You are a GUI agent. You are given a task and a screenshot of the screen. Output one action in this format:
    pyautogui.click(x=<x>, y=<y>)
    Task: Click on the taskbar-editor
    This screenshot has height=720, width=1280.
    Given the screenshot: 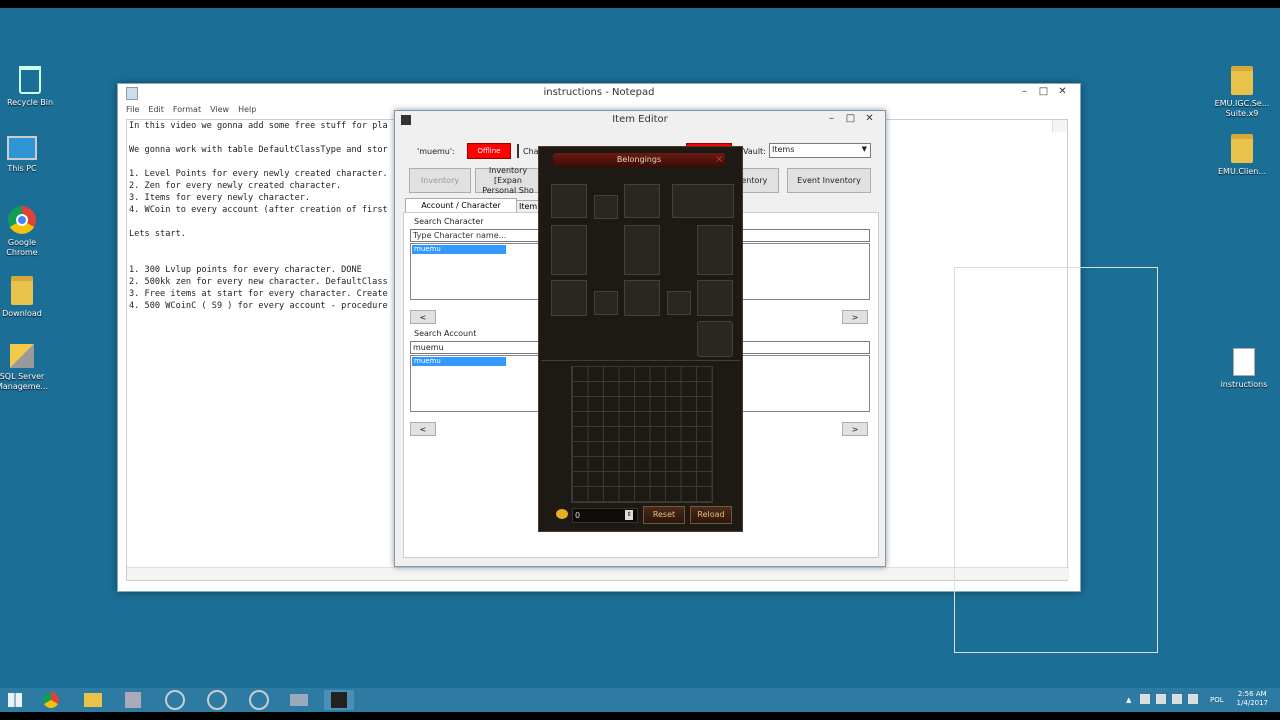 What is the action you would take?
    pyautogui.click(x=299, y=700)
    